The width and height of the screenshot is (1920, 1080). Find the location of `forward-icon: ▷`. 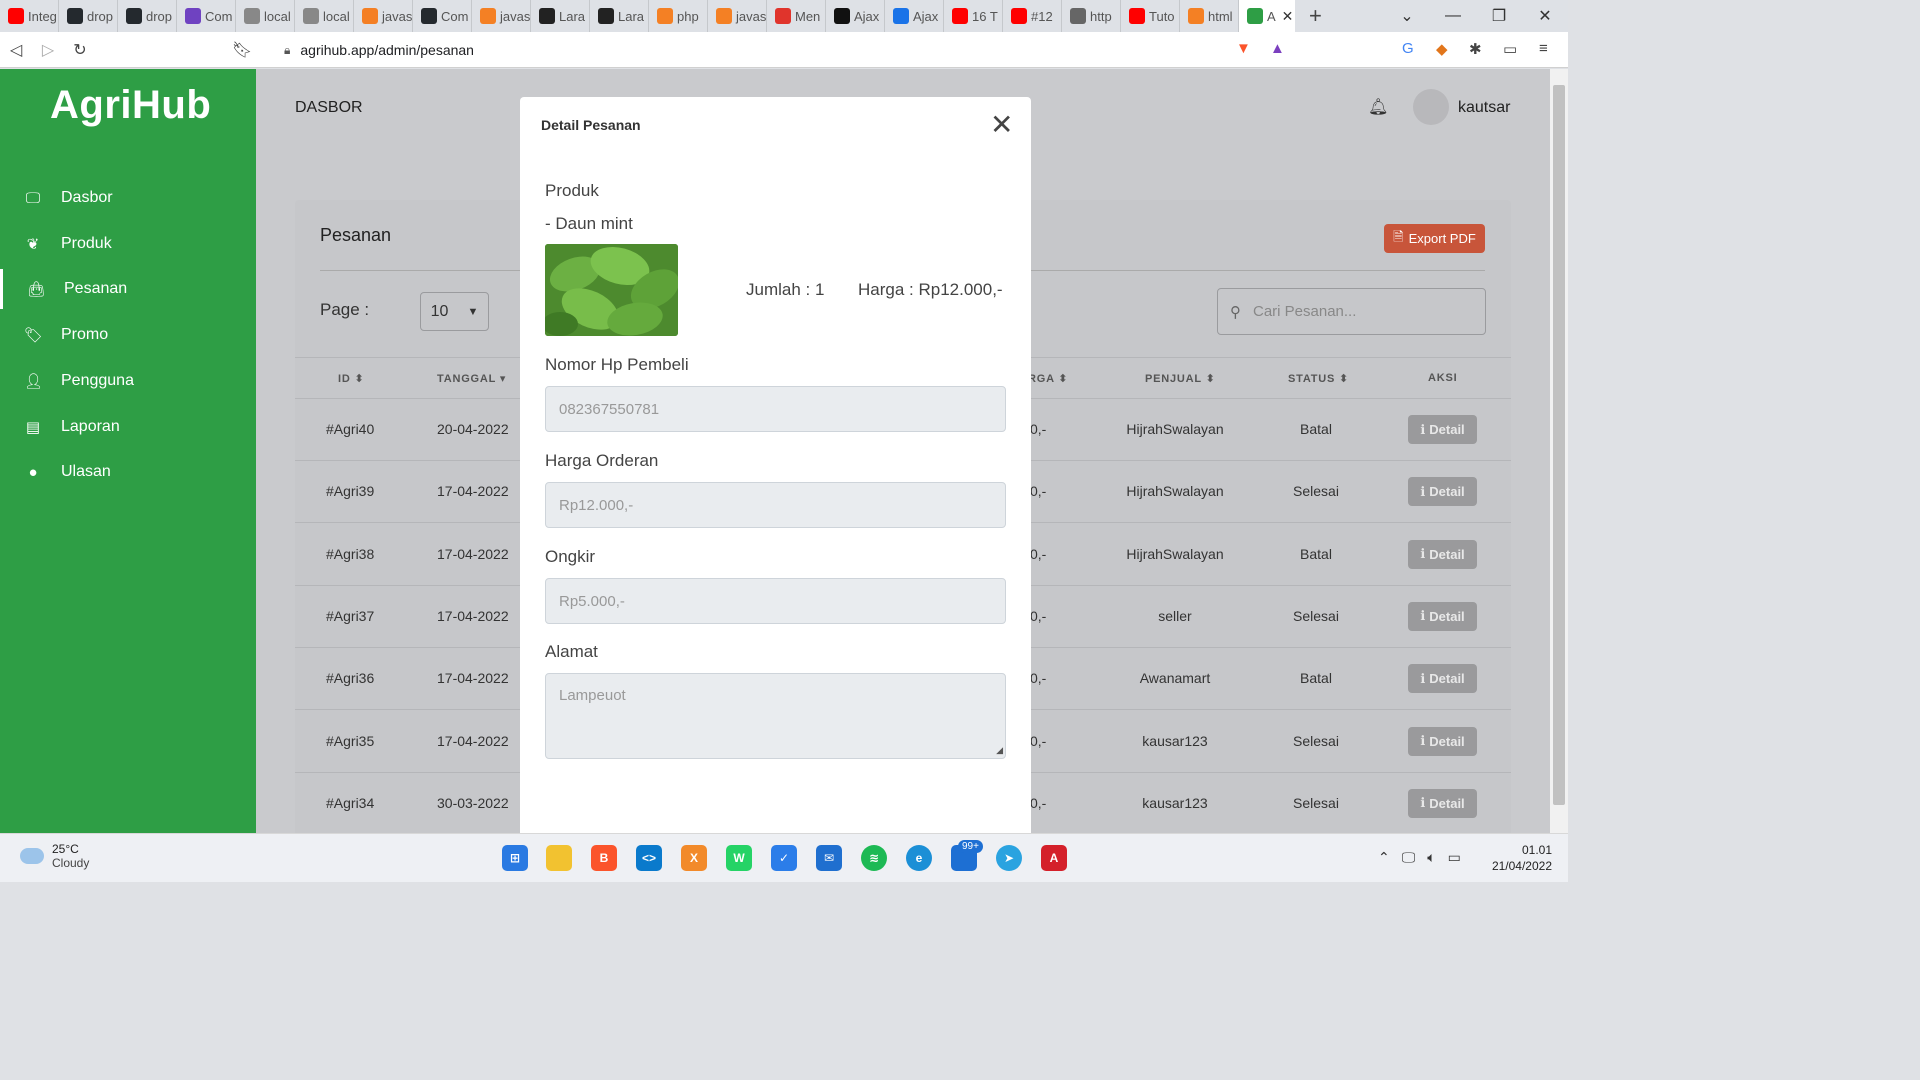

forward-icon: ▷ is located at coordinates (48, 50).